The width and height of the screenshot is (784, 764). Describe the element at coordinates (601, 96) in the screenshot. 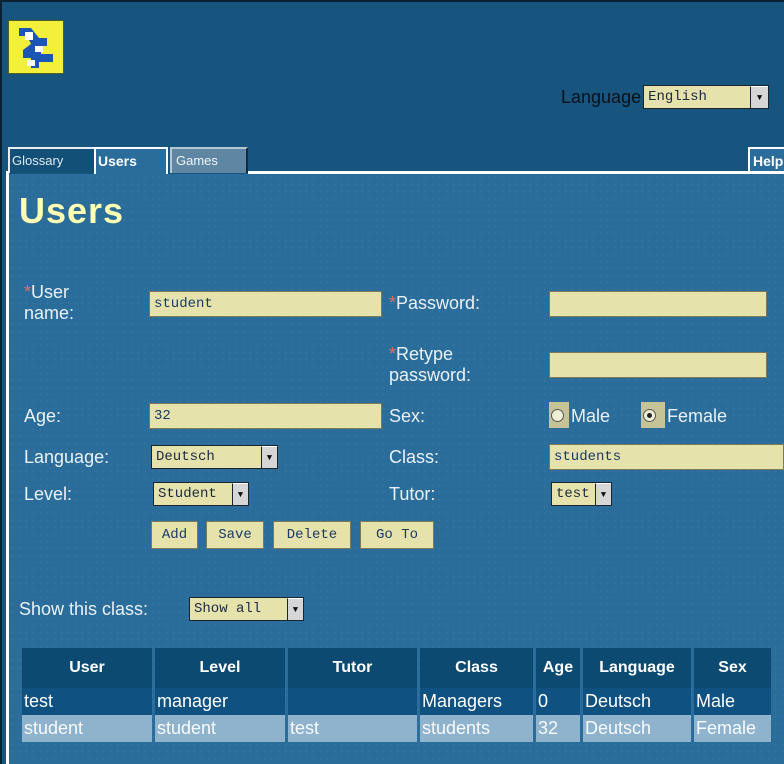

I see `global-language-label: Language` at that location.